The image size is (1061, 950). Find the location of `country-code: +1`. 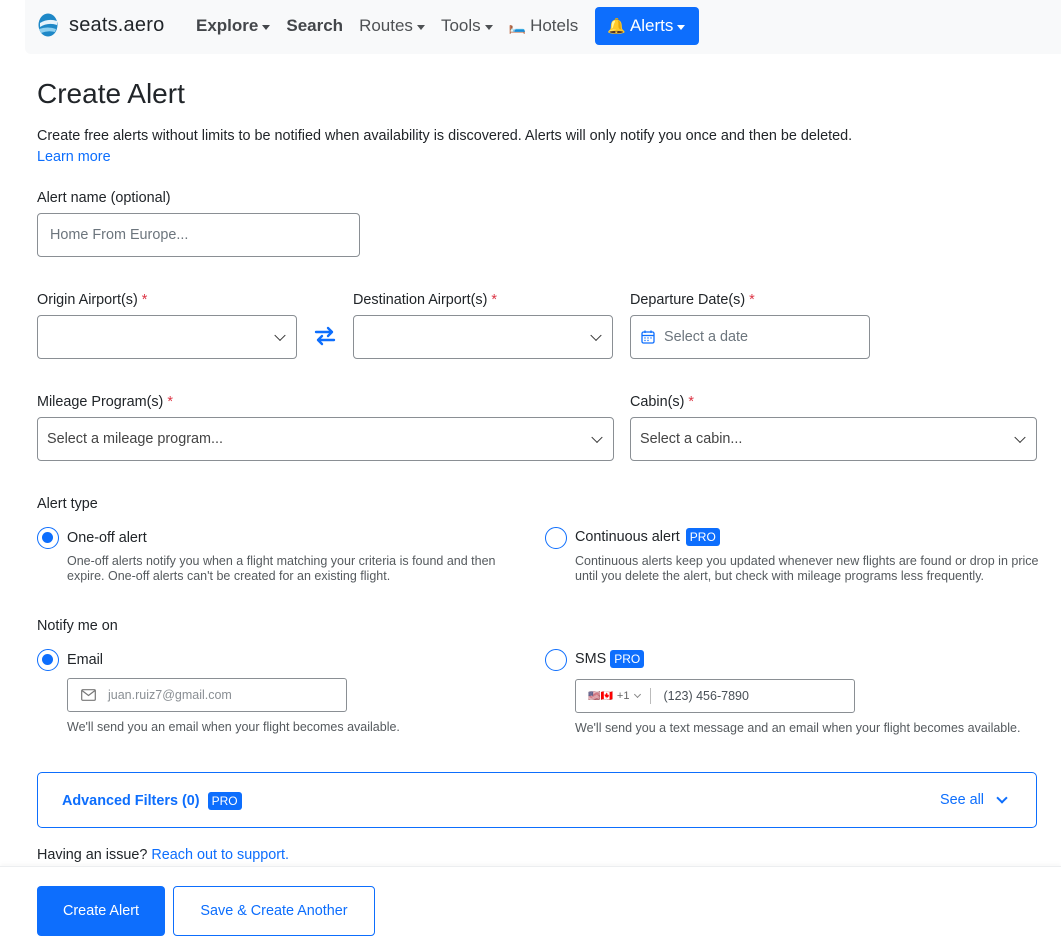

country-code: +1 is located at coordinates (623, 696).